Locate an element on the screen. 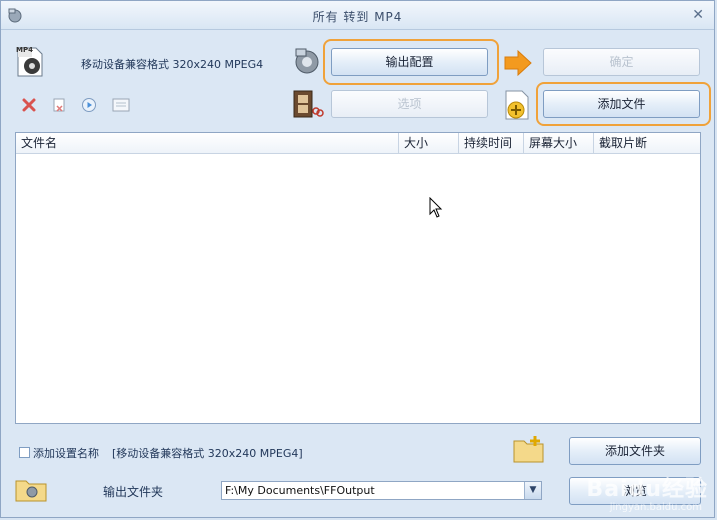  clear-icon is located at coordinates (59, 105).